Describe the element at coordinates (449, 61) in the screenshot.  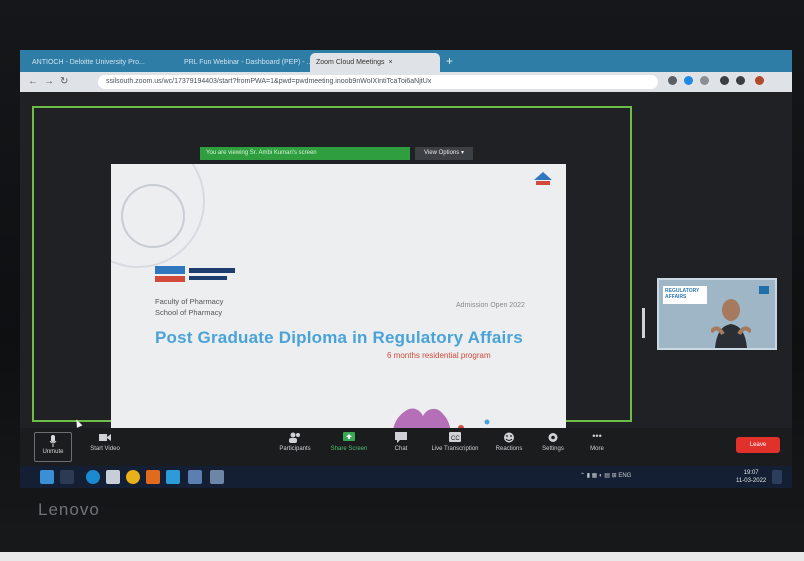
I see `new-tab-icon: +` at that location.